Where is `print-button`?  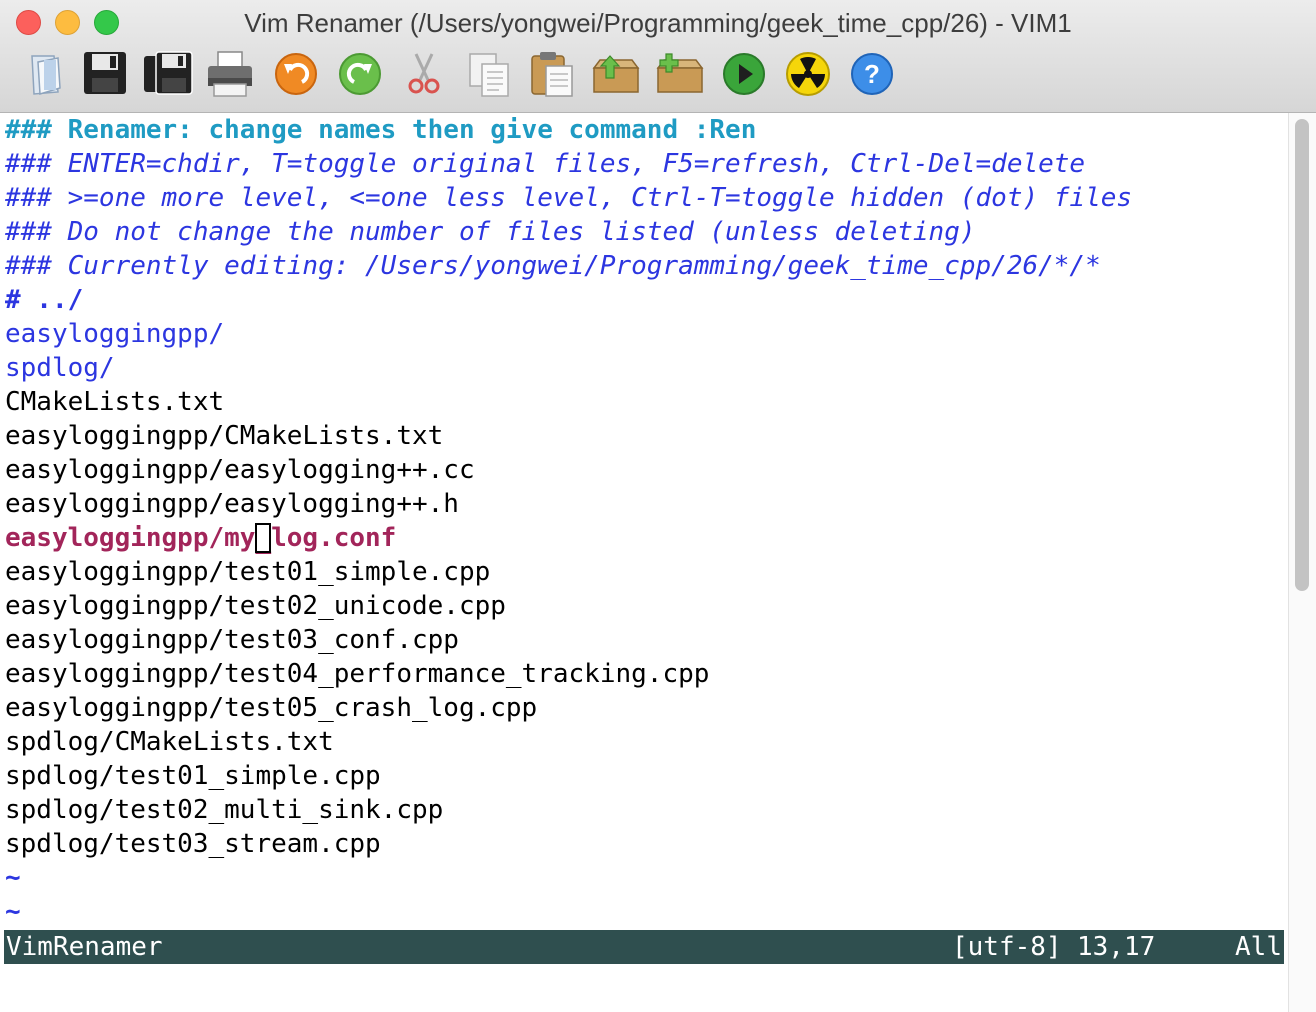 print-button is located at coordinates (230, 74).